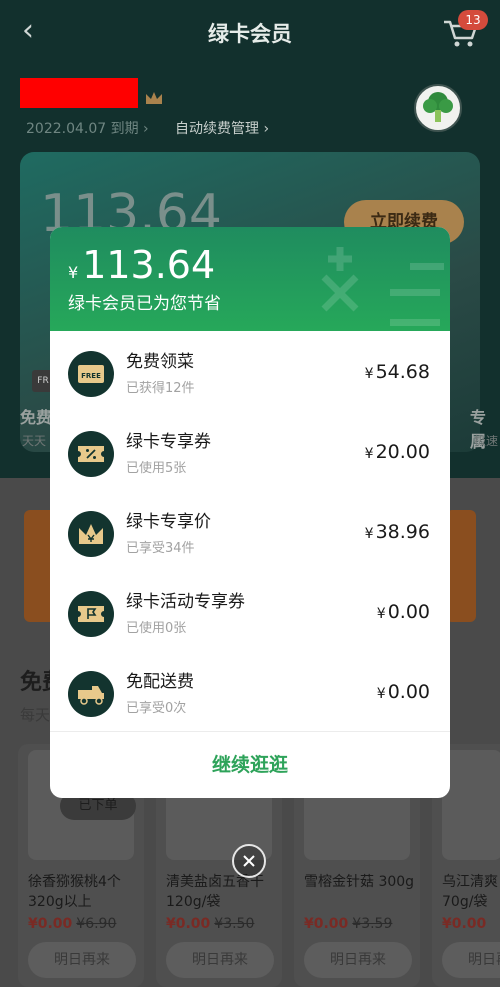 The image size is (500, 987). What do you see at coordinates (79, 93) in the screenshot?
I see `redacted-username` at bounding box center [79, 93].